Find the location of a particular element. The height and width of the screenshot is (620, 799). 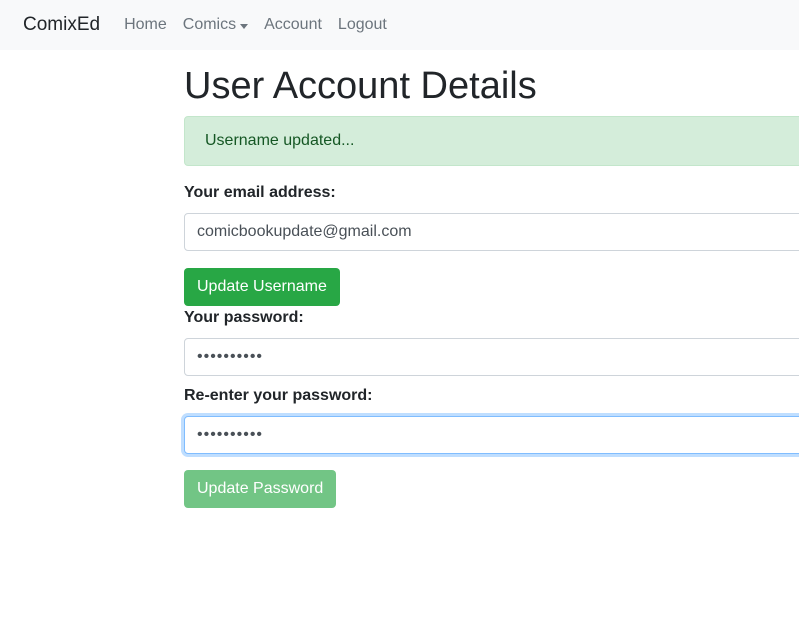

nav-comics-dropdown: Comics is located at coordinates (215, 25).